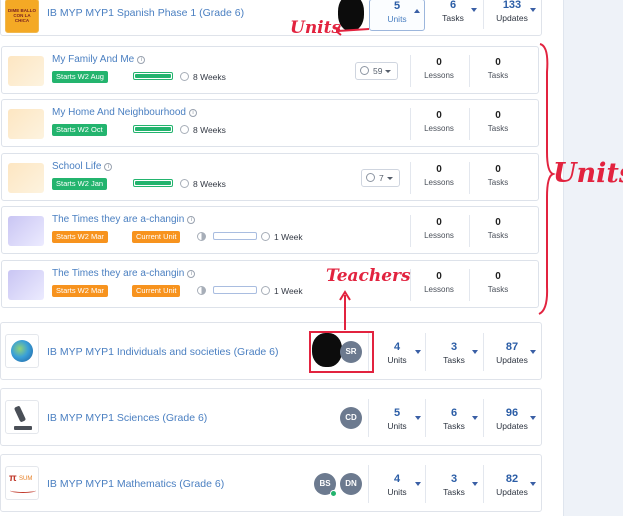  What do you see at coordinates (351, 418) in the screenshot?
I see `teacher-avatar: CD` at bounding box center [351, 418].